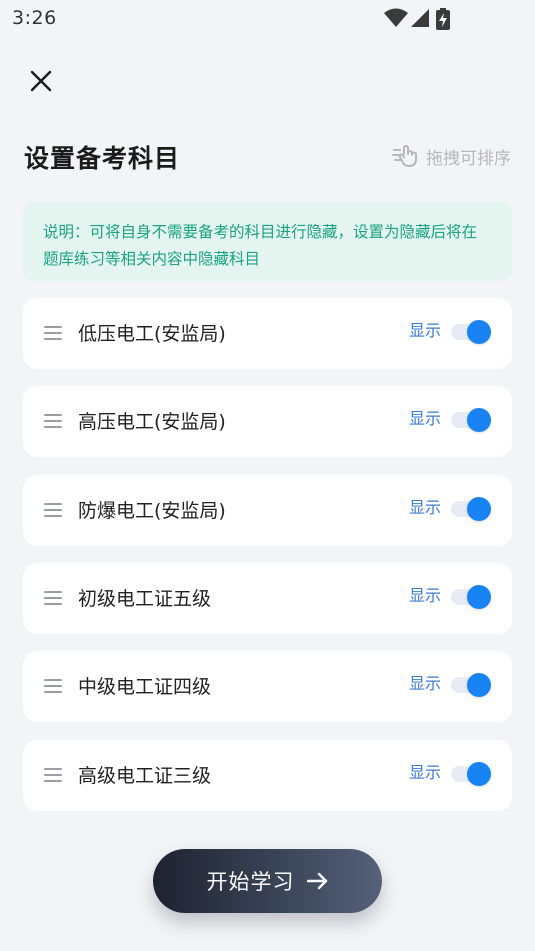 This screenshot has height=951, width=535. What do you see at coordinates (468, 158) in the screenshot?
I see `drag-hint-label: 拖拽可排序` at bounding box center [468, 158].